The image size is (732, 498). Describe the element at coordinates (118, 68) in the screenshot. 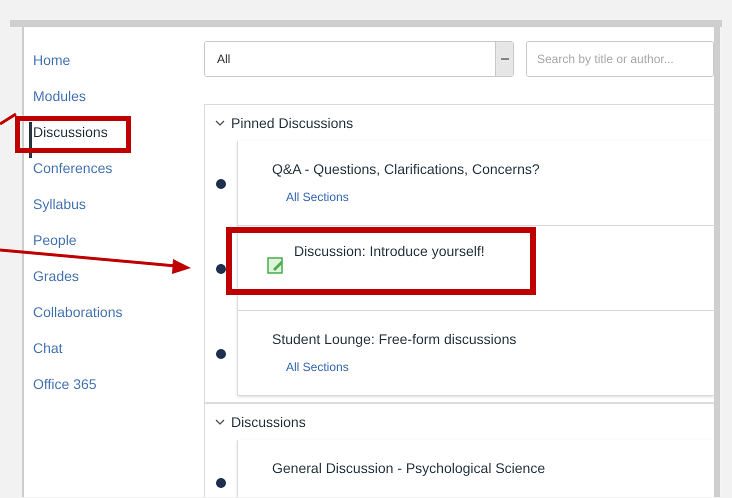

I see `sidebar-link: Home` at that location.